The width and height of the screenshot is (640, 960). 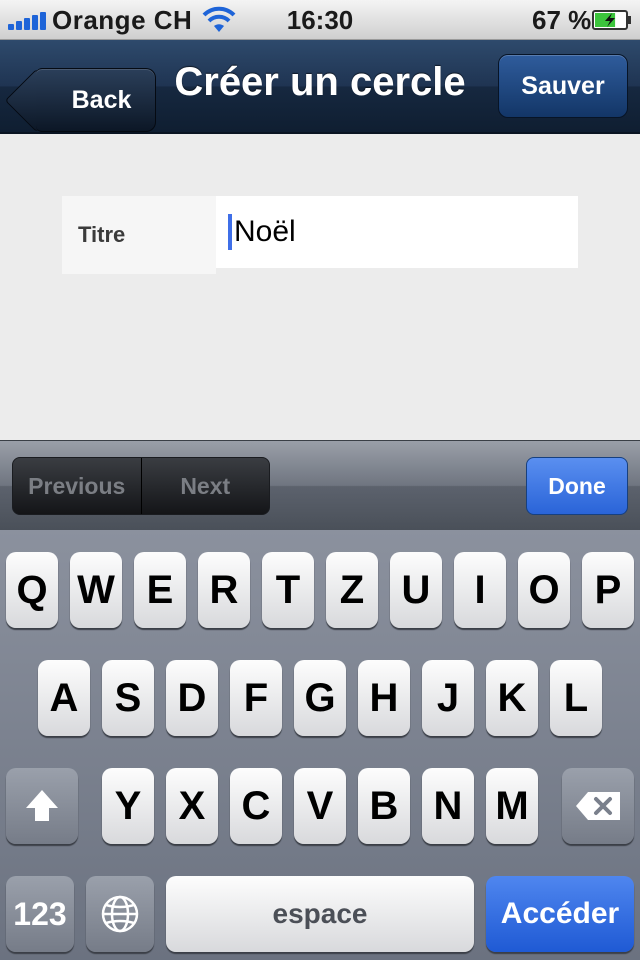 I want to click on key-t: T, so click(x=288, y=590).